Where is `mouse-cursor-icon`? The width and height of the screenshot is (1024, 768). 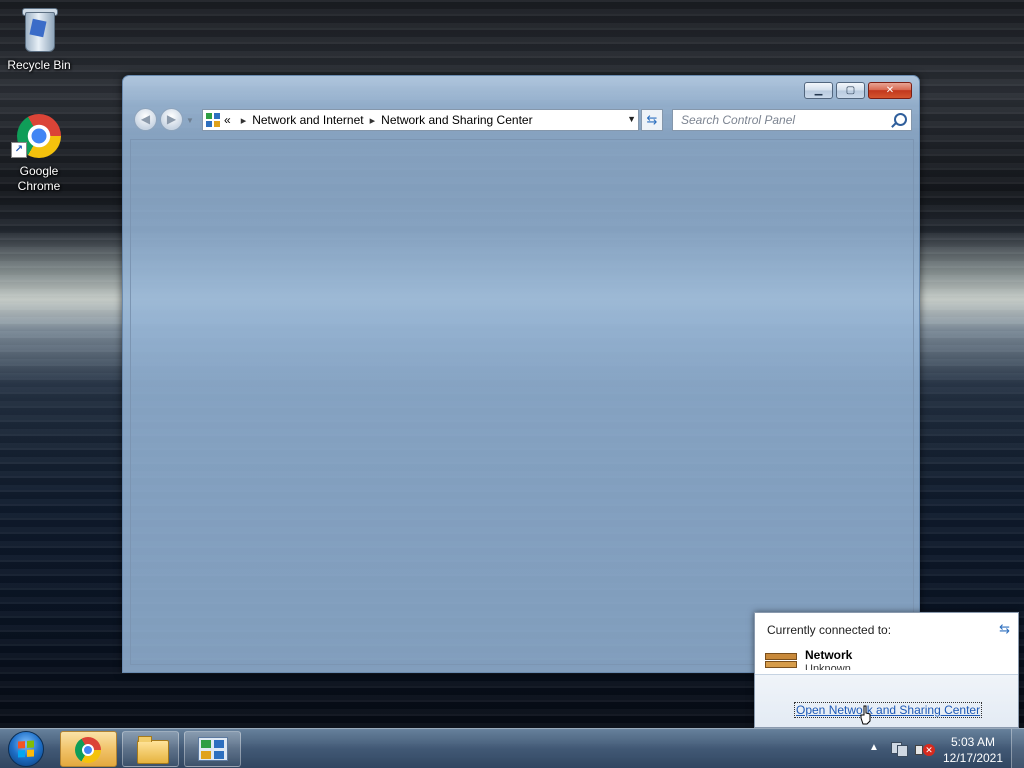 mouse-cursor-icon is located at coordinates (865, 715).